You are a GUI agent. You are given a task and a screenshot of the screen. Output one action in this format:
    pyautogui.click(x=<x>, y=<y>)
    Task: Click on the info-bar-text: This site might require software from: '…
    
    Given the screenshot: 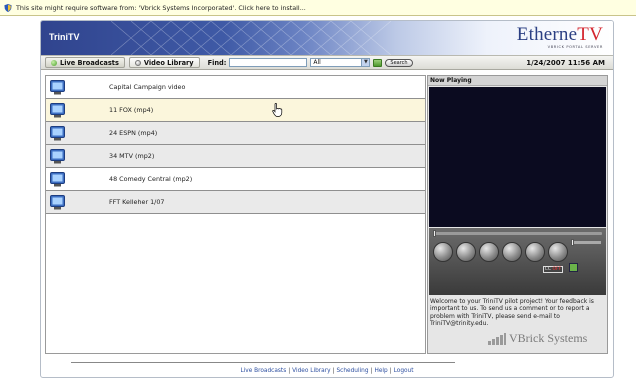 What is the action you would take?
    pyautogui.click(x=161, y=7)
    